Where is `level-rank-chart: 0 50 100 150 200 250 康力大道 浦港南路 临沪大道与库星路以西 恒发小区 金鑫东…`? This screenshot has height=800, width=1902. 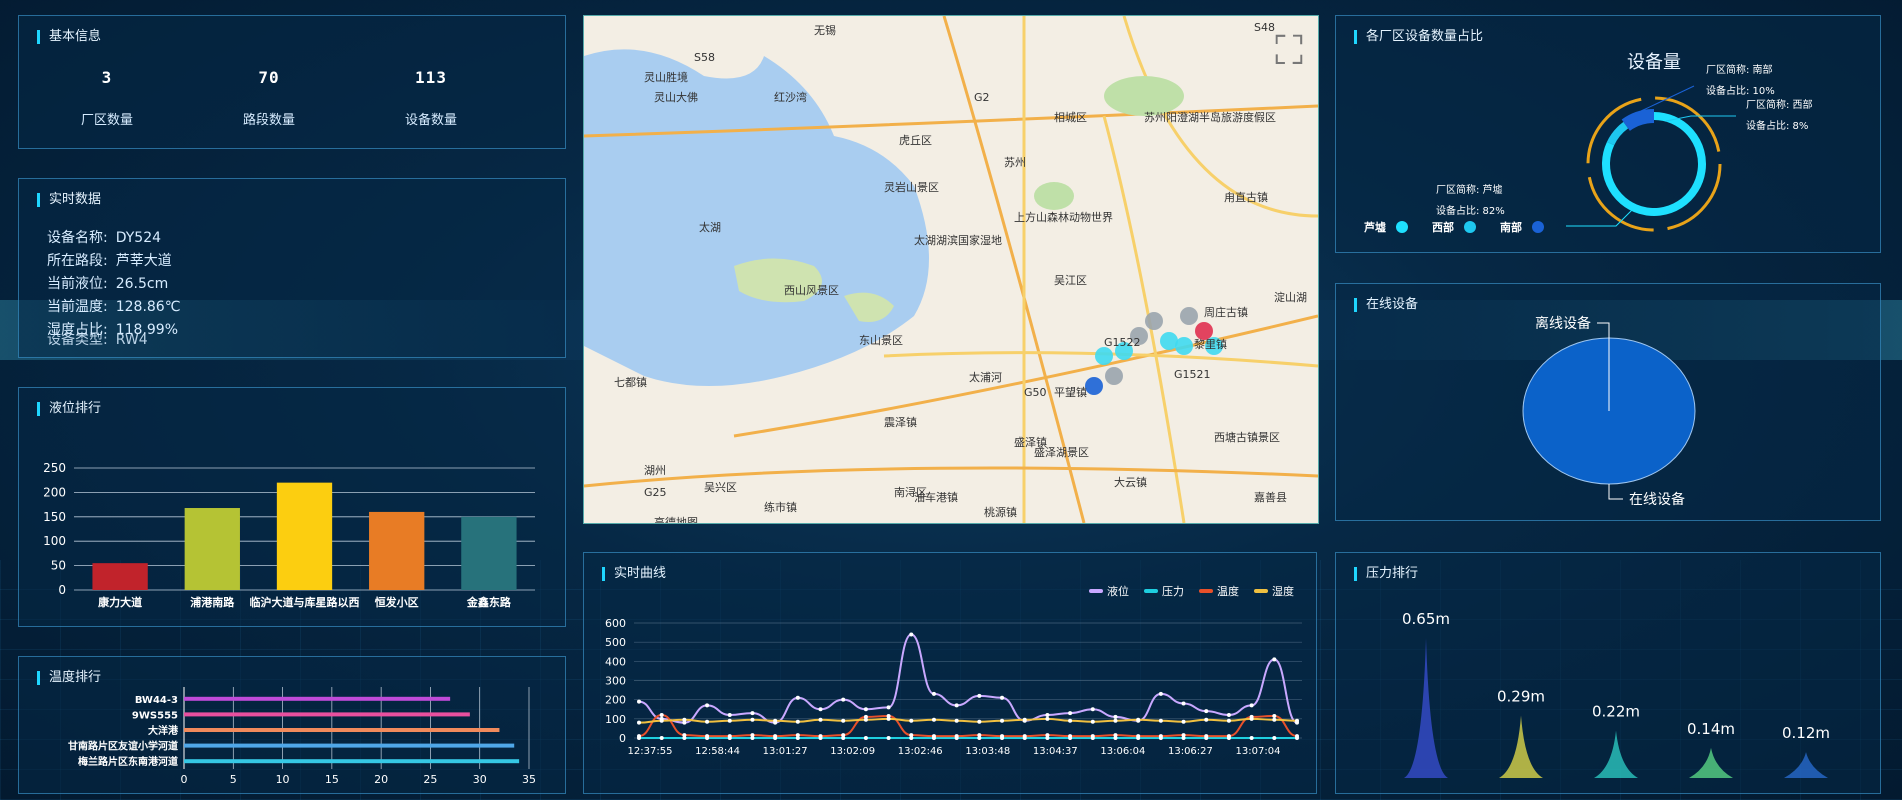 level-rank-chart: 0 50 100 150 200 250 康力大道 浦港南路 临沪大道与库星路以西 恒发小区 金鑫东… is located at coordinates (289, 535).